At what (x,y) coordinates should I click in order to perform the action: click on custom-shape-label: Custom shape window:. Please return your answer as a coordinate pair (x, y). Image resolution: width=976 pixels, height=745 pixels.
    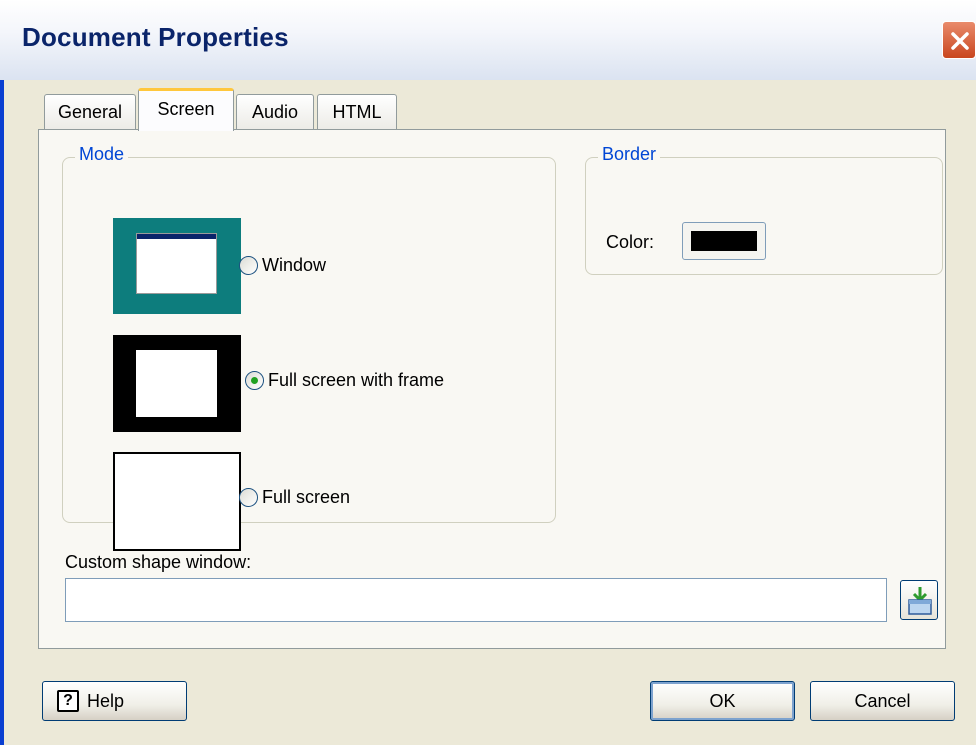
    Looking at the image, I should click on (158, 562).